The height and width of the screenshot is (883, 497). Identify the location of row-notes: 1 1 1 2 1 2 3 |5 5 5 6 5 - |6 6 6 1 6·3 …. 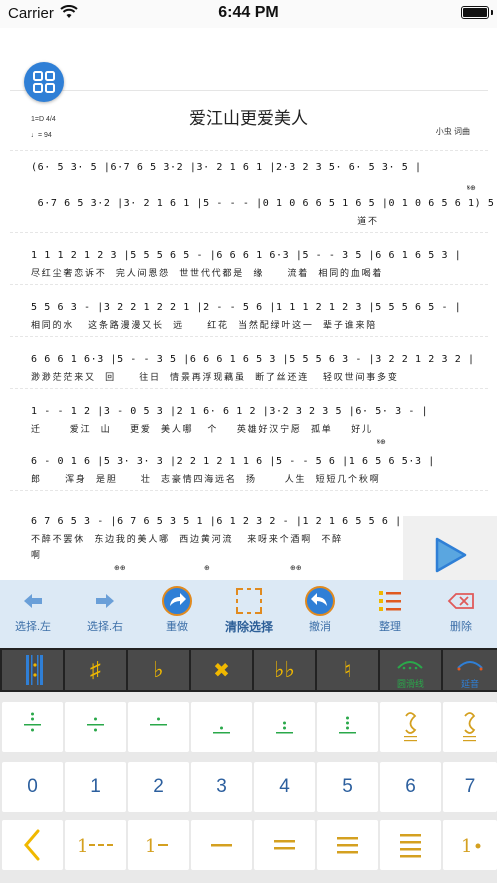
(246, 255).